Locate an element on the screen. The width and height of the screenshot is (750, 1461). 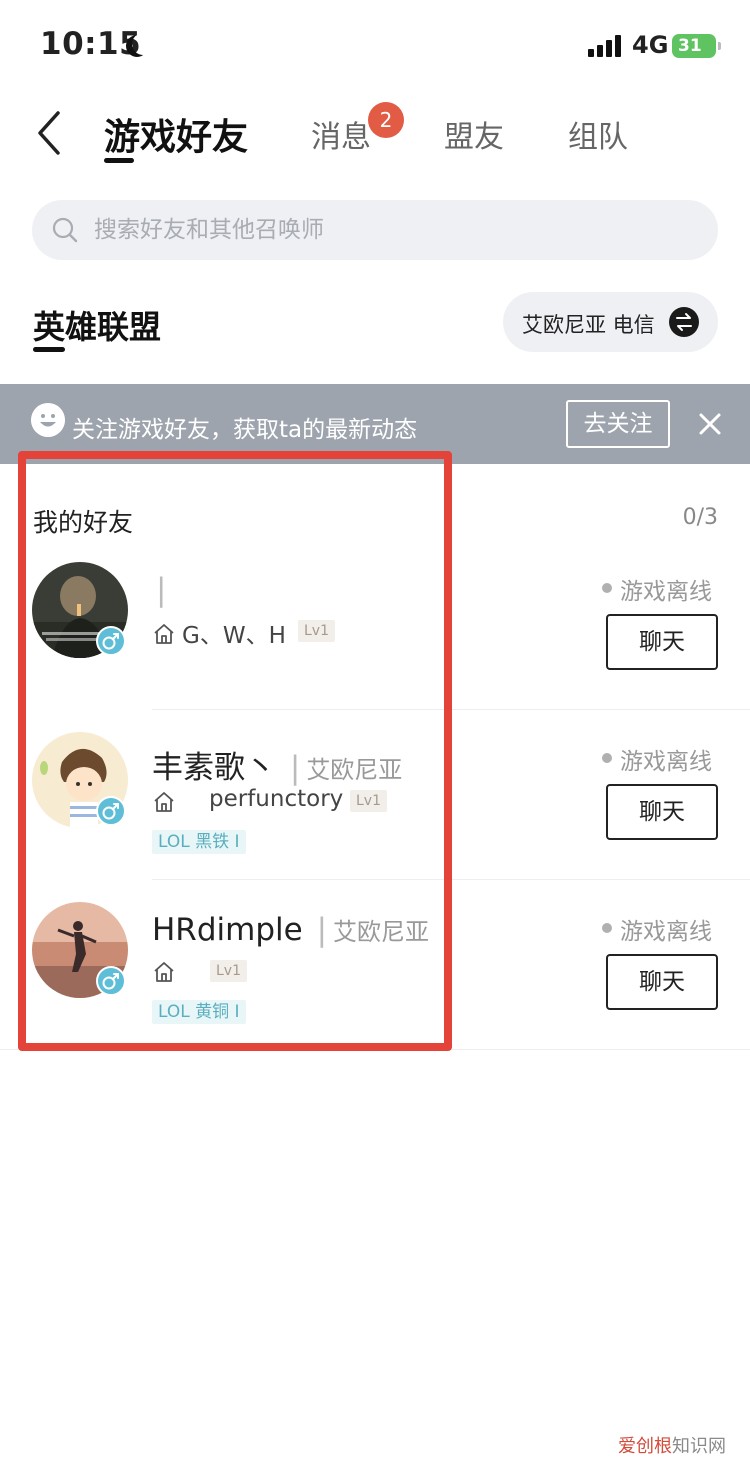
friend-name: 丰素歌丶 | 艾欧尼亚 is located at coordinates (277, 768).